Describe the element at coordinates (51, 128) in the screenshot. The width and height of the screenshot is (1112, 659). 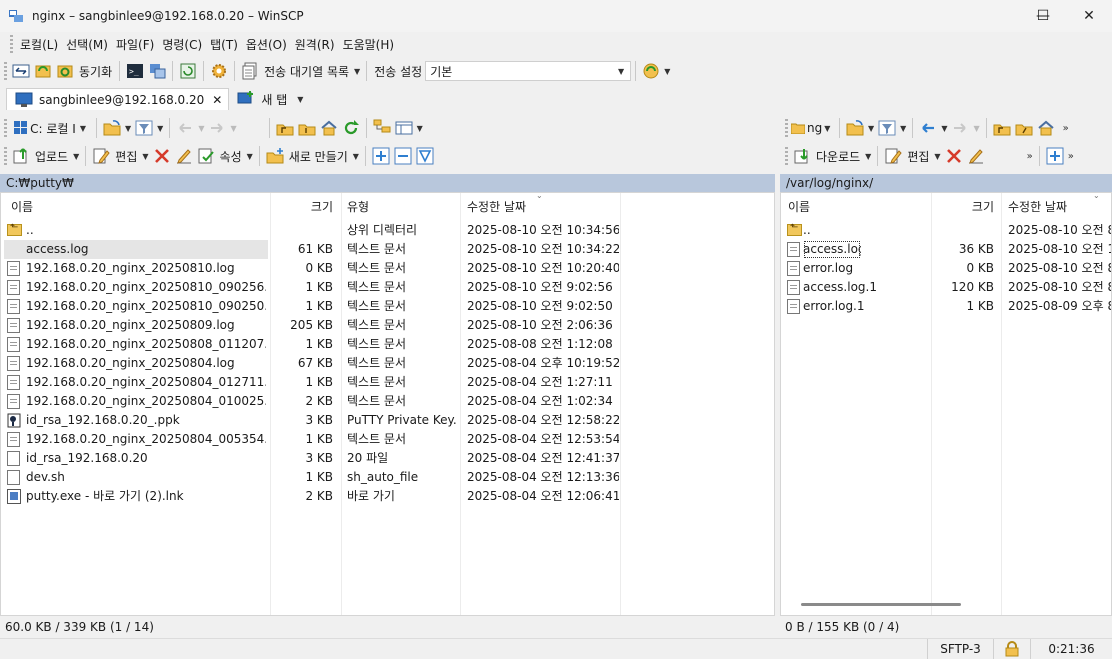
I see `local-drive-select: C: 로컬 I ▼` at that location.